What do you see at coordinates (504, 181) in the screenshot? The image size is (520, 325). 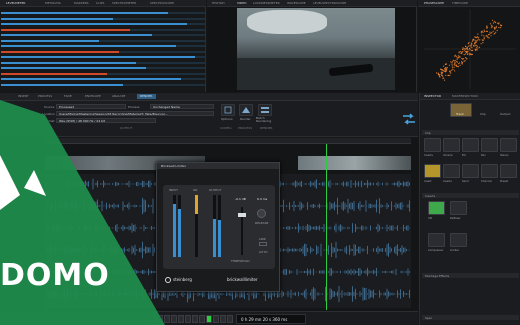 I see `clip-cell-label: Preset` at bounding box center [504, 181].